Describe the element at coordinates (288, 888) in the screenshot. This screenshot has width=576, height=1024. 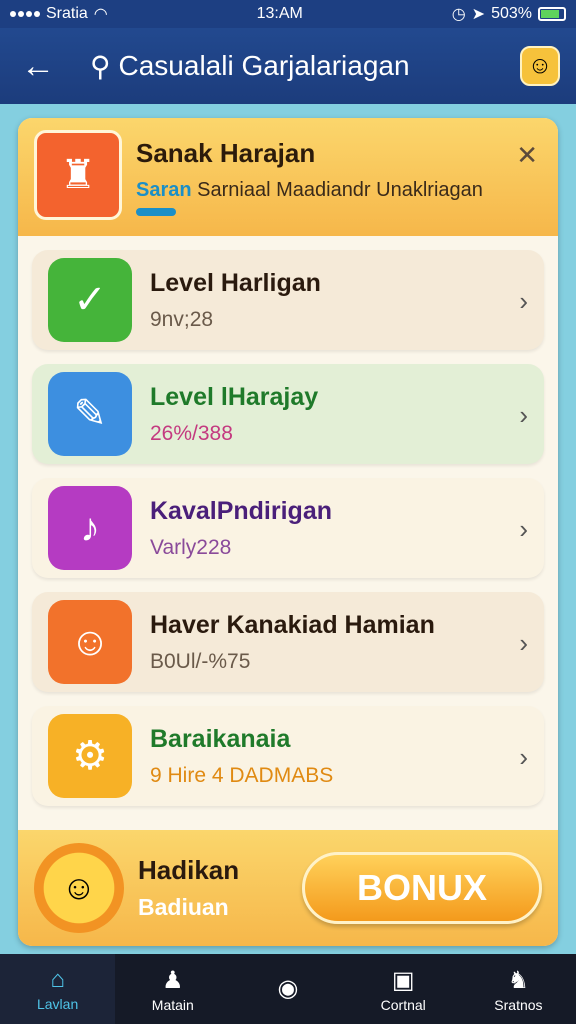
I see `bonus-card: ☺ Hadikan Badiuan BONUX` at that location.